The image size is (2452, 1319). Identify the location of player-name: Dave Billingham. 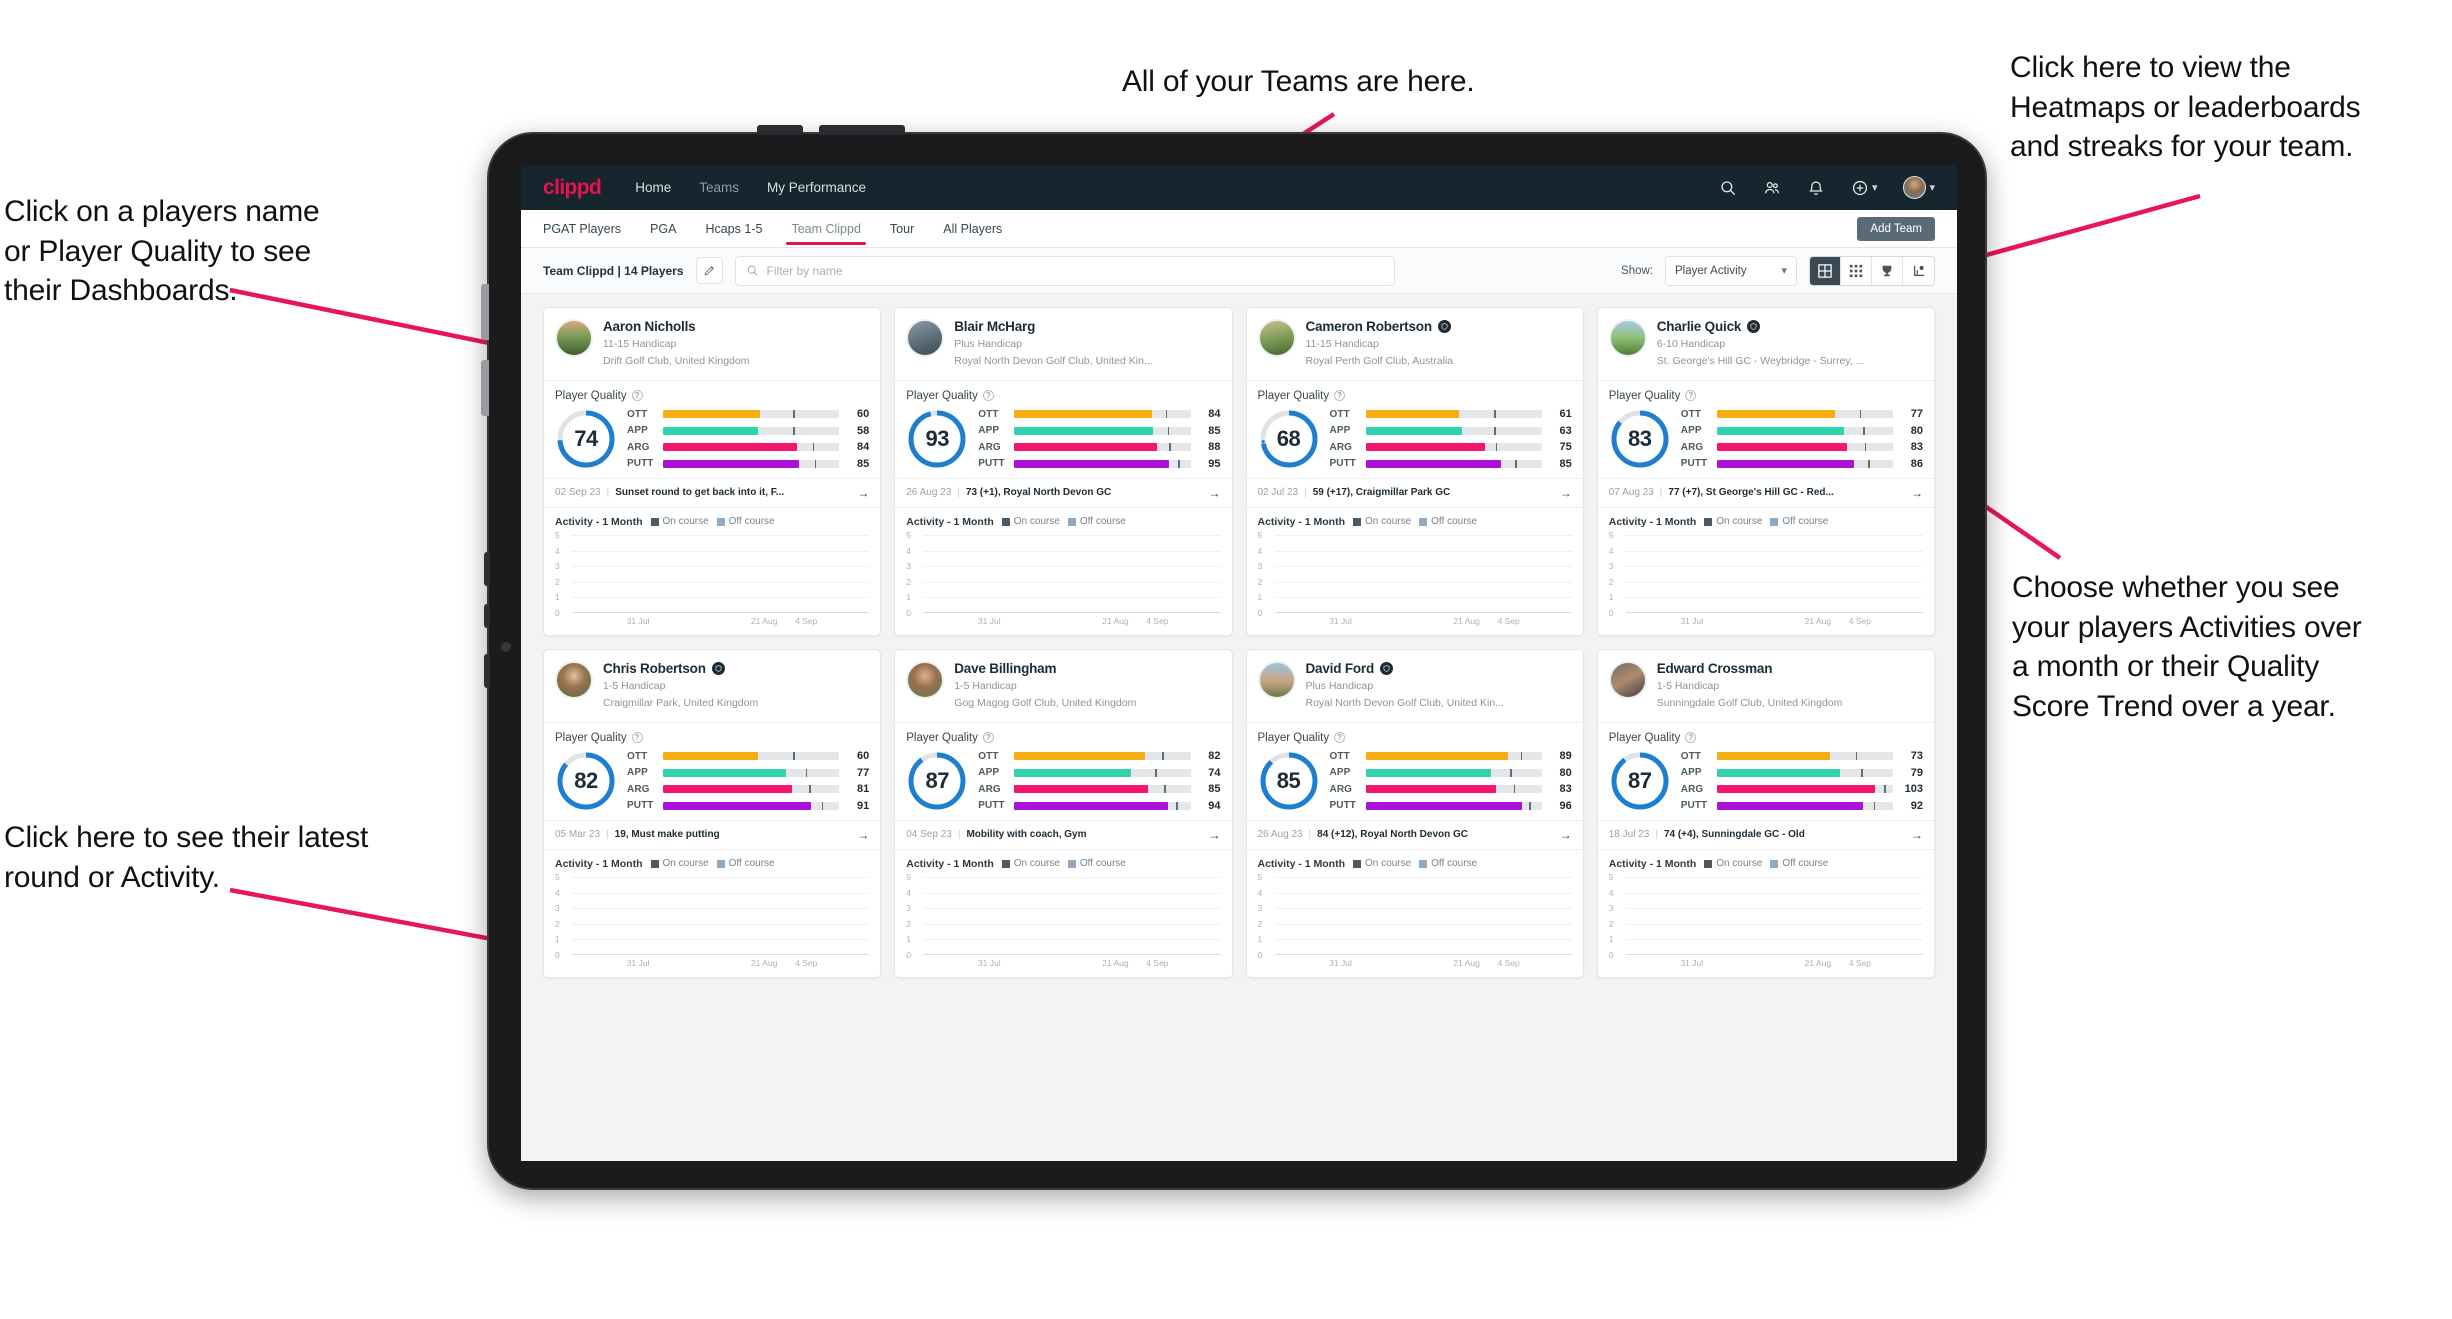
(1005, 668).